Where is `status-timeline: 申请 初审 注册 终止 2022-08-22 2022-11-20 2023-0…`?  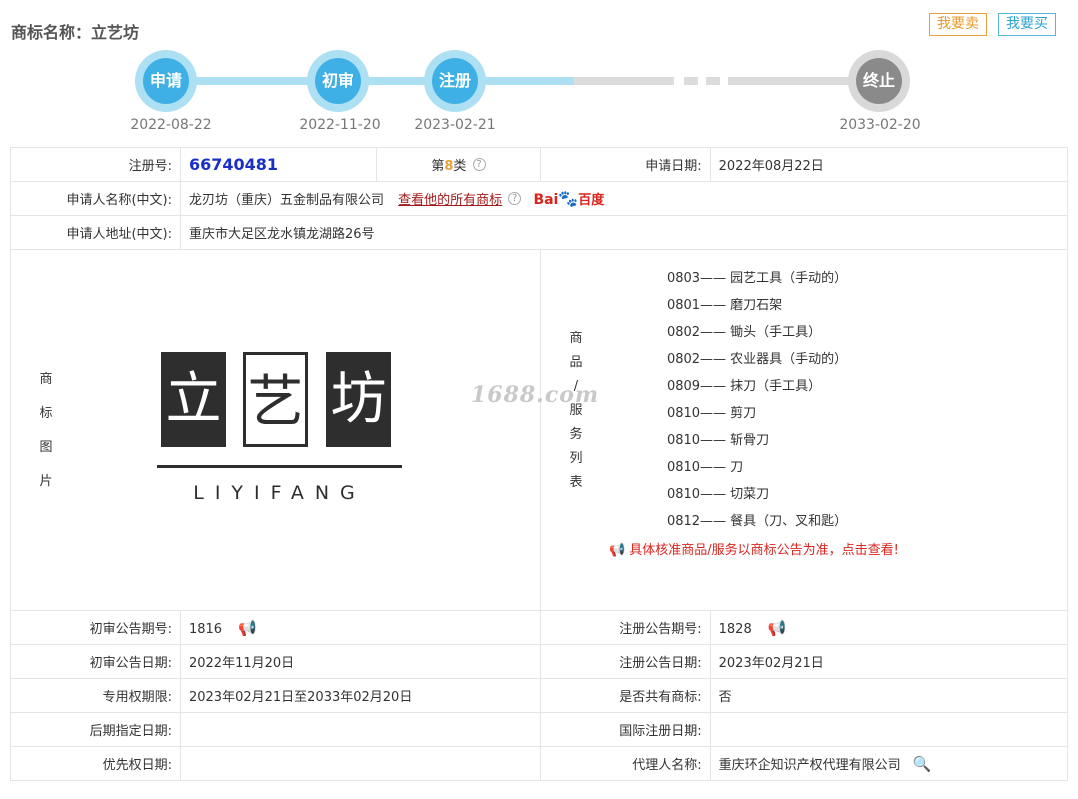
status-timeline: 申请 初审 注册 终止 2022-08-22 2022-11-20 2023-0… is located at coordinates (539, 91).